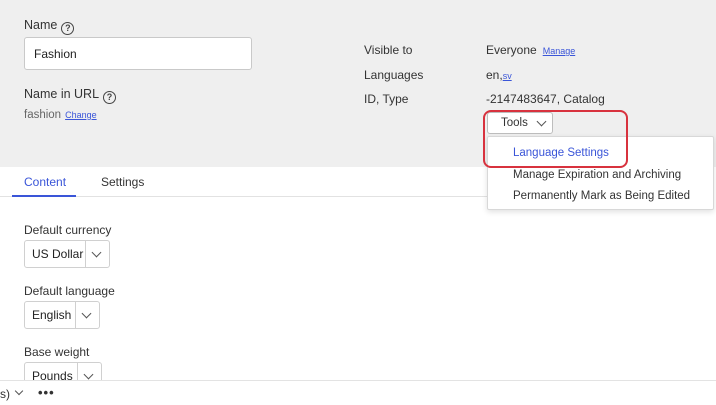 The height and width of the screenshot is (405, 716). What do you see at coordinates (44, 196) in the screenshot?
I see `active-tab-indicator` at bounding box center [44, 196].